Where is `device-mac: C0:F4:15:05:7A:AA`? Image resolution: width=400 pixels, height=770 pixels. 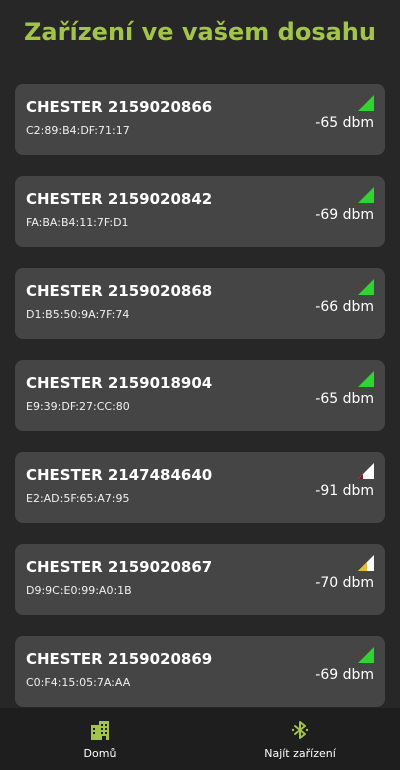
device-mac: C0:F4:15:05:7A:AA is located at coordinates (78, 682).